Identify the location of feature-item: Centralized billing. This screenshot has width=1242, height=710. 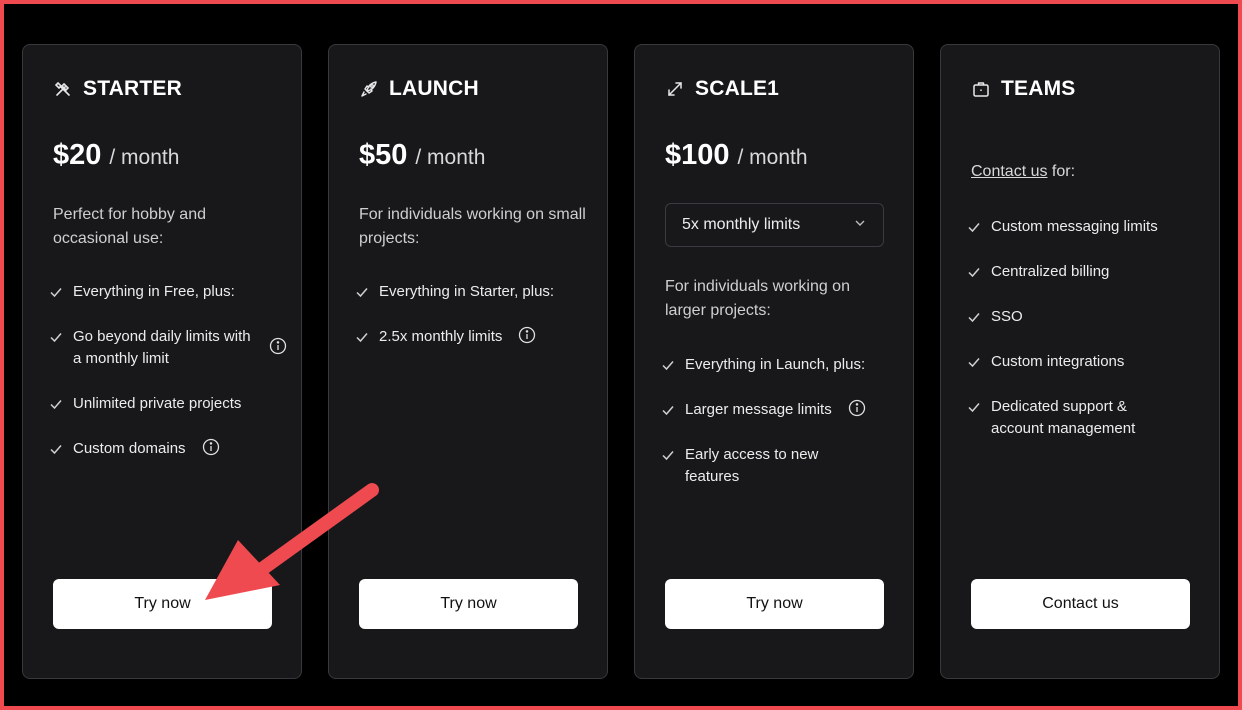
(1085, 272).